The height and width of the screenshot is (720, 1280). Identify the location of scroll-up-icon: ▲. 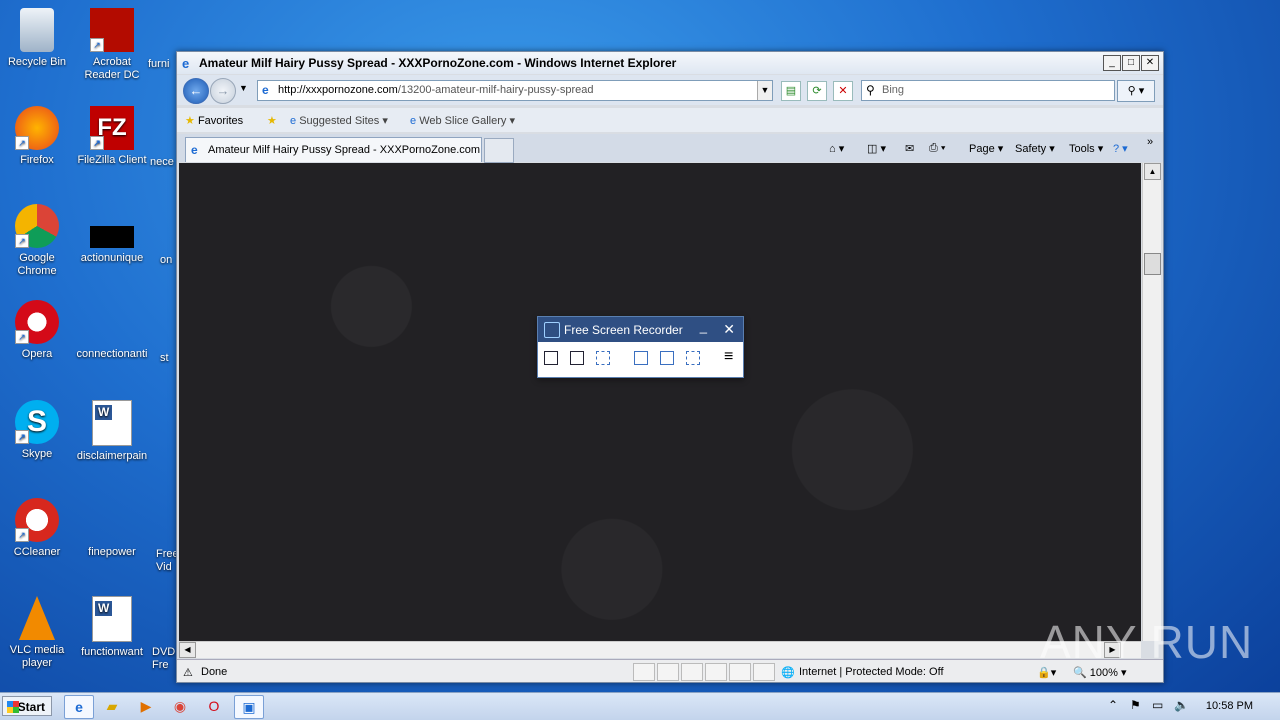
(1152, 171).